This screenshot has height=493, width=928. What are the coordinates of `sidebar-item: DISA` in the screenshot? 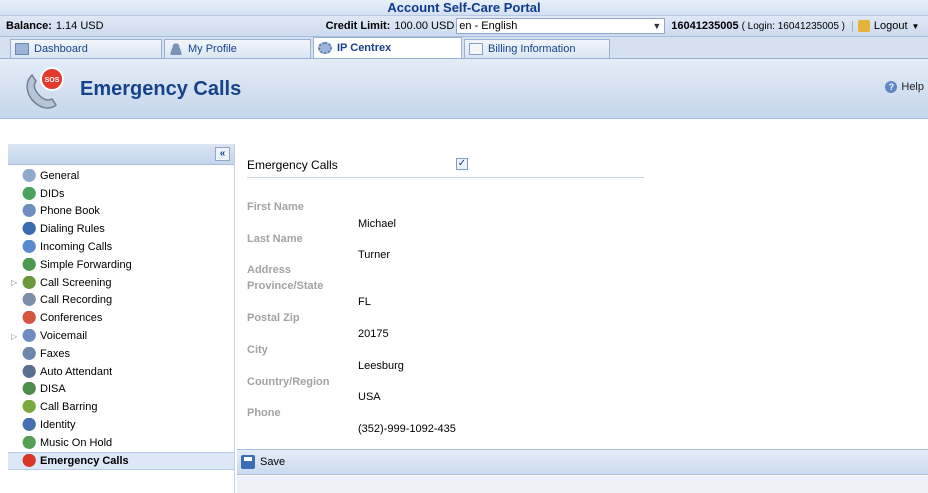 It's located at (121, 390).